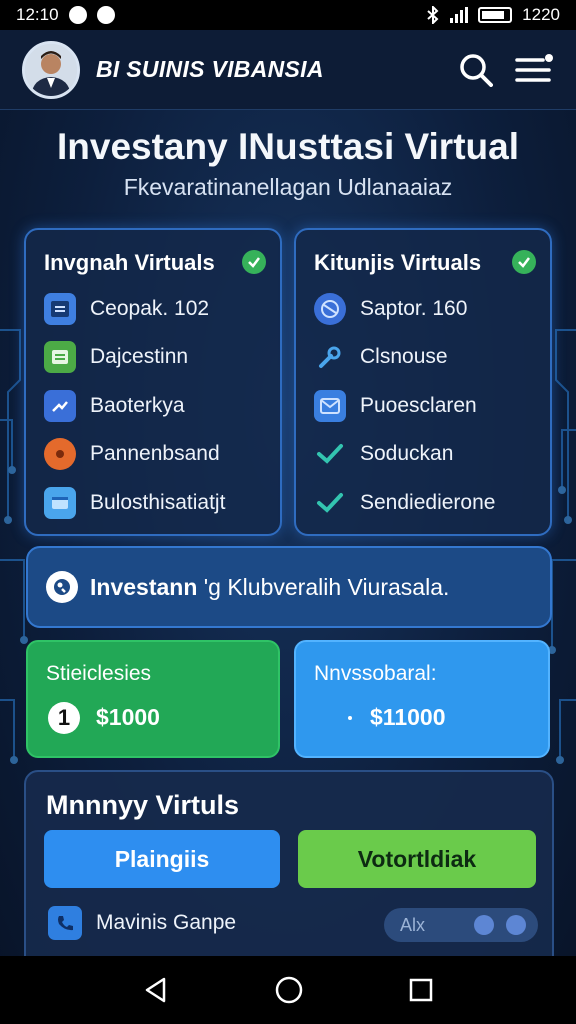 This screenshot has height=1024, width=576. Describe the element at coordinates (166, 922) in the screenshot. I see `row-label: Mavinis Ganpe` at that location.